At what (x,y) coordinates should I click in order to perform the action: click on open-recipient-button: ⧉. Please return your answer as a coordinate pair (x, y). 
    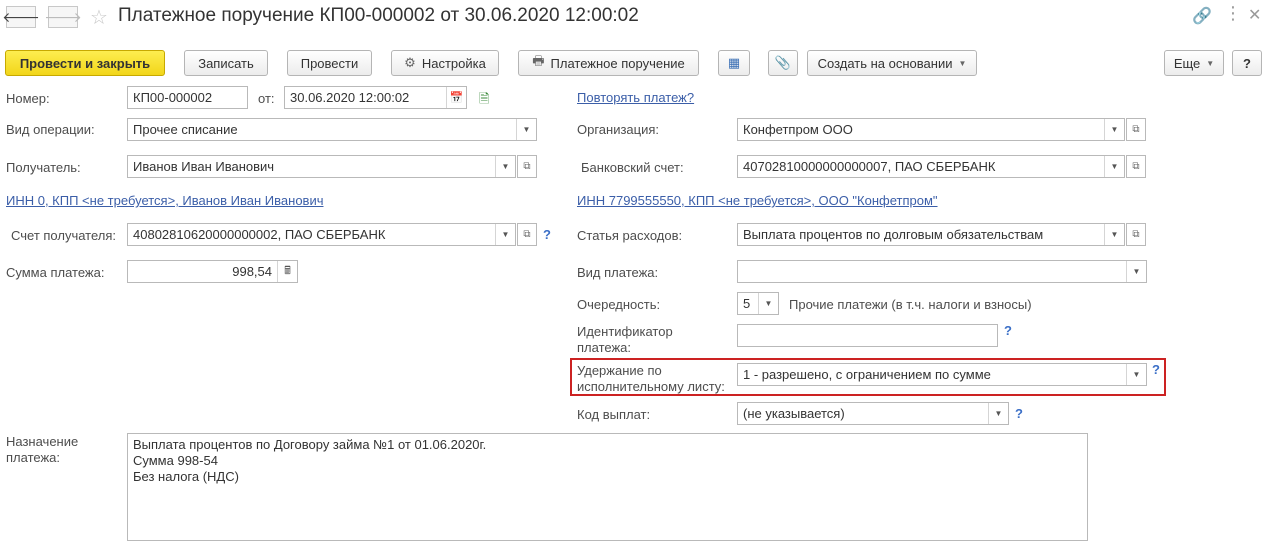
    Looking at the image, I should click on (527, 166).